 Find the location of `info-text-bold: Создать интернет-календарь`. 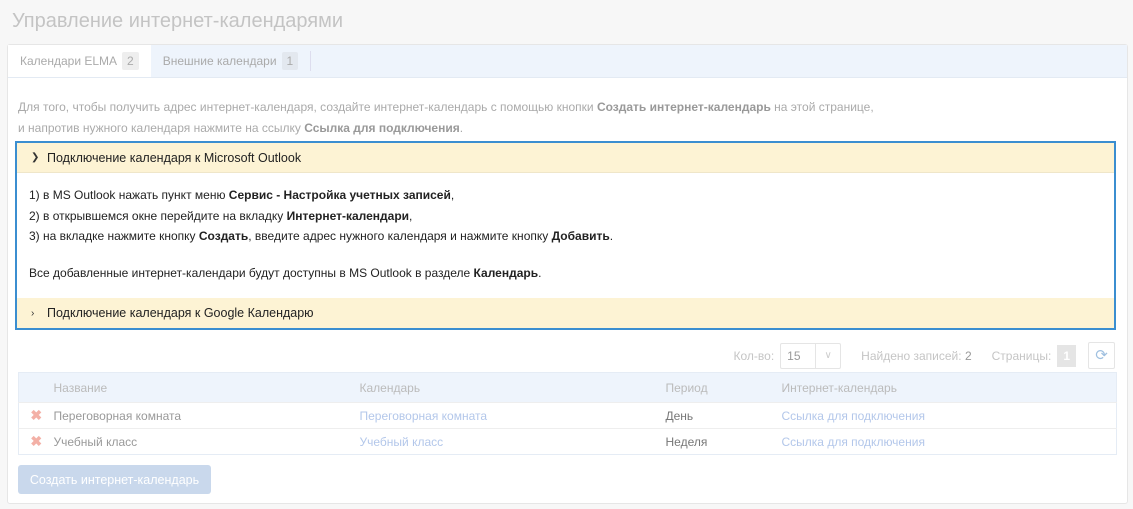

info-text-bold: Создать интернет-календарь is located at coordinates (683, 107).